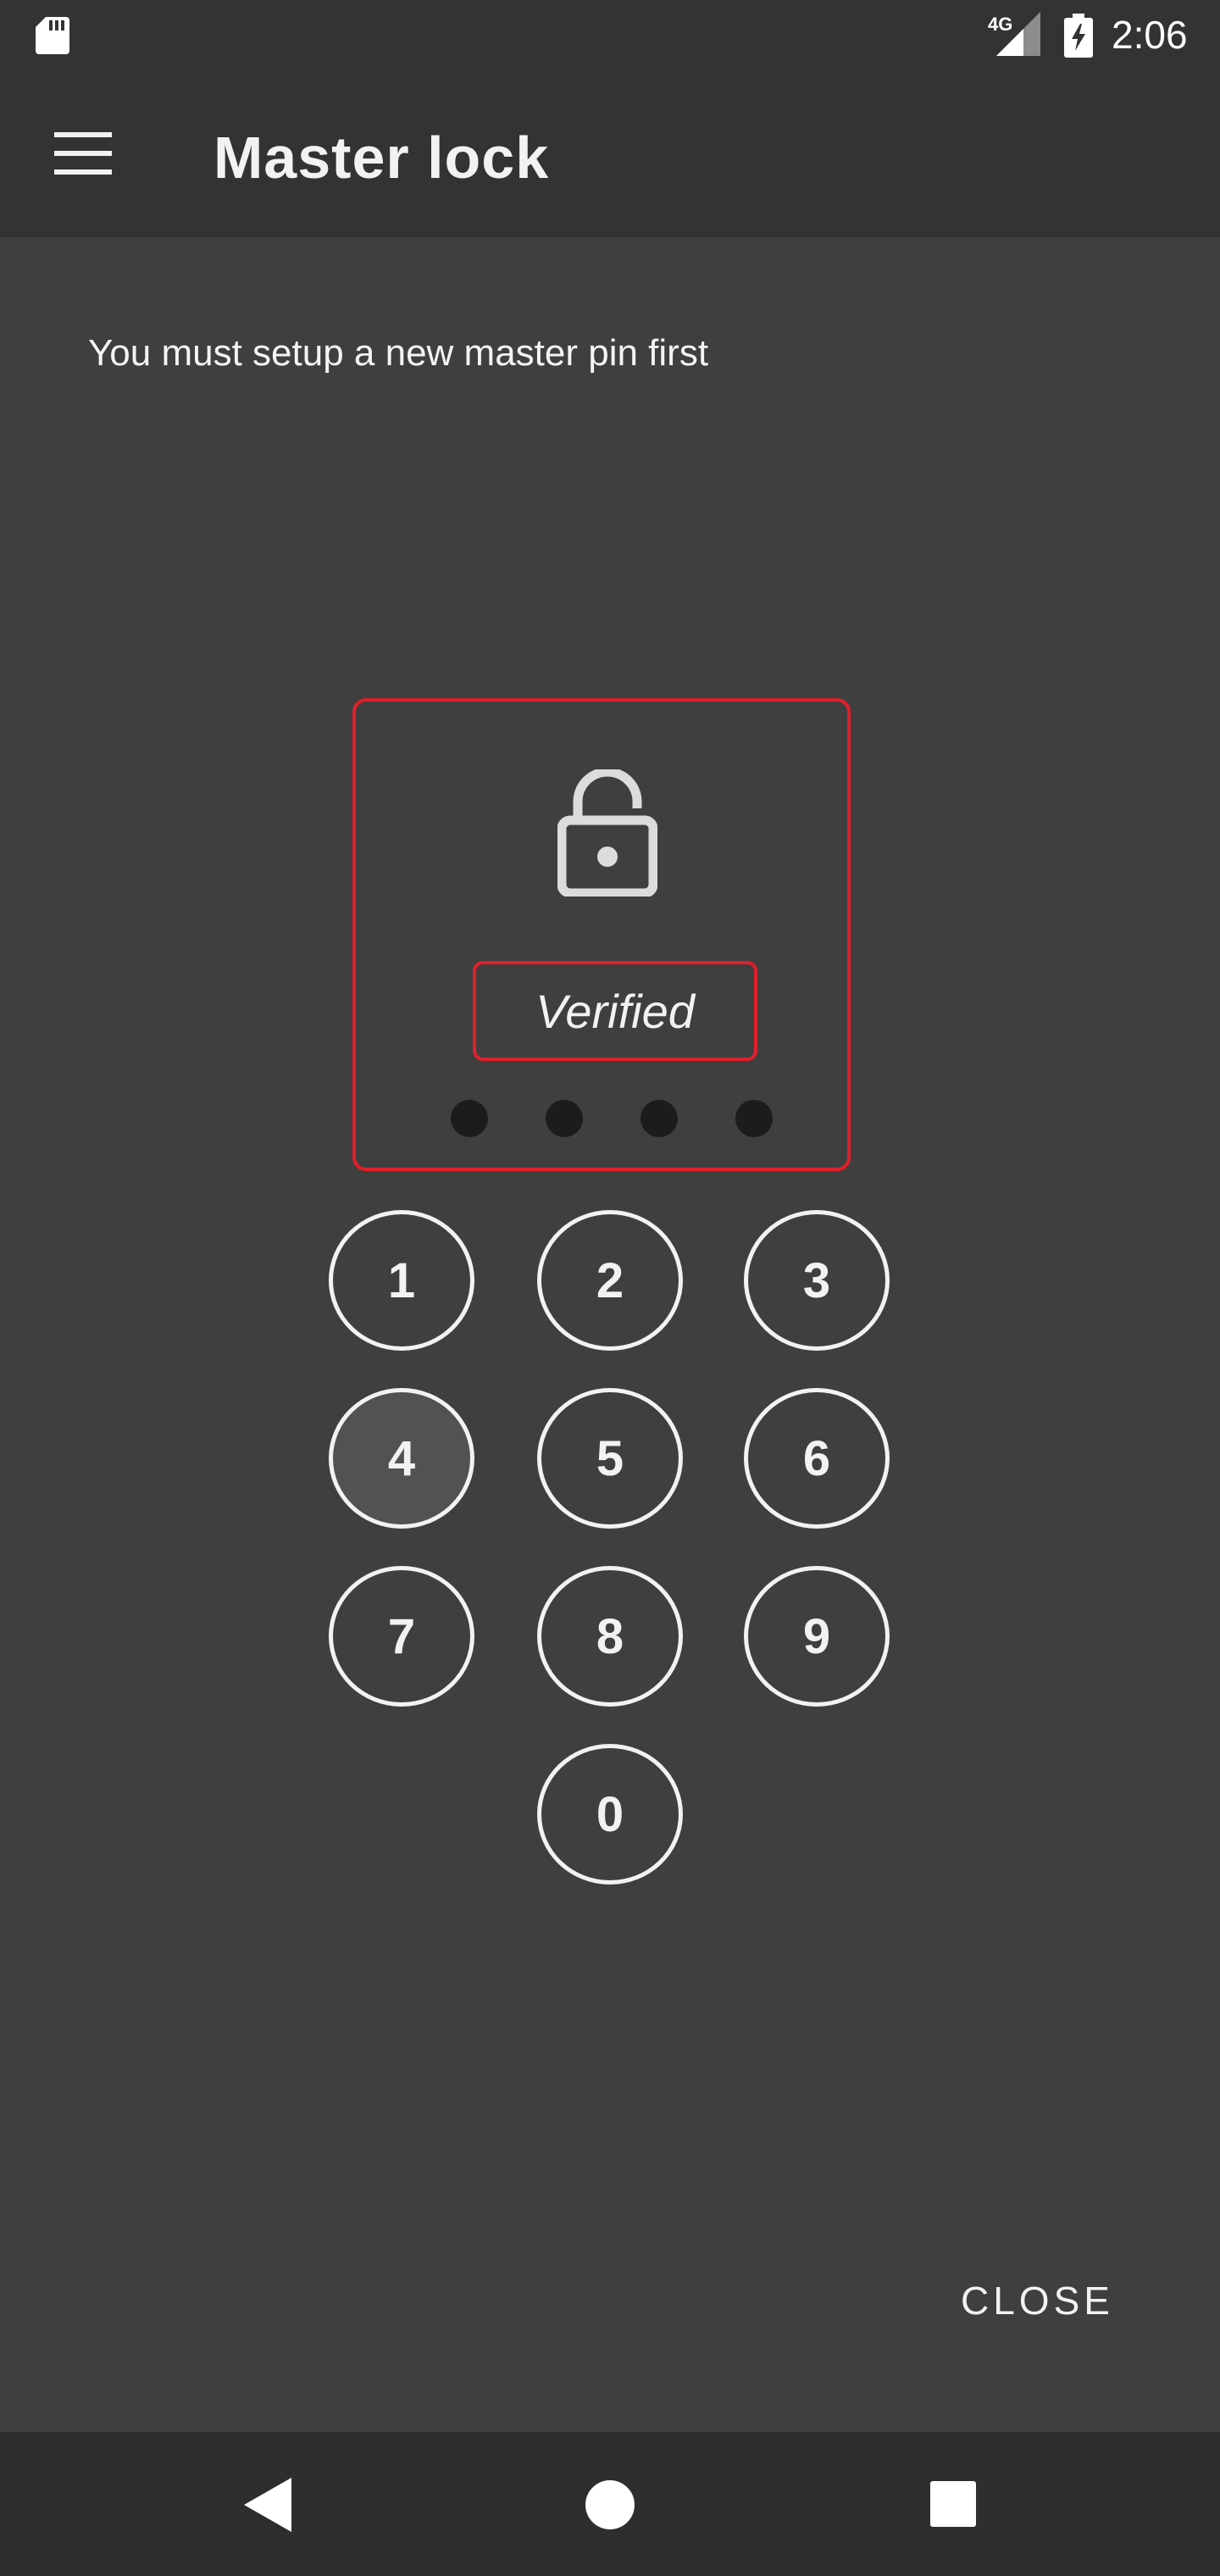 This screenshot has width=1220, height=2576. What do you see at coordinates (1037, 2300) in the screenshot?
I see `close-button: CLOSE` at bounding box center [1037, 2300].